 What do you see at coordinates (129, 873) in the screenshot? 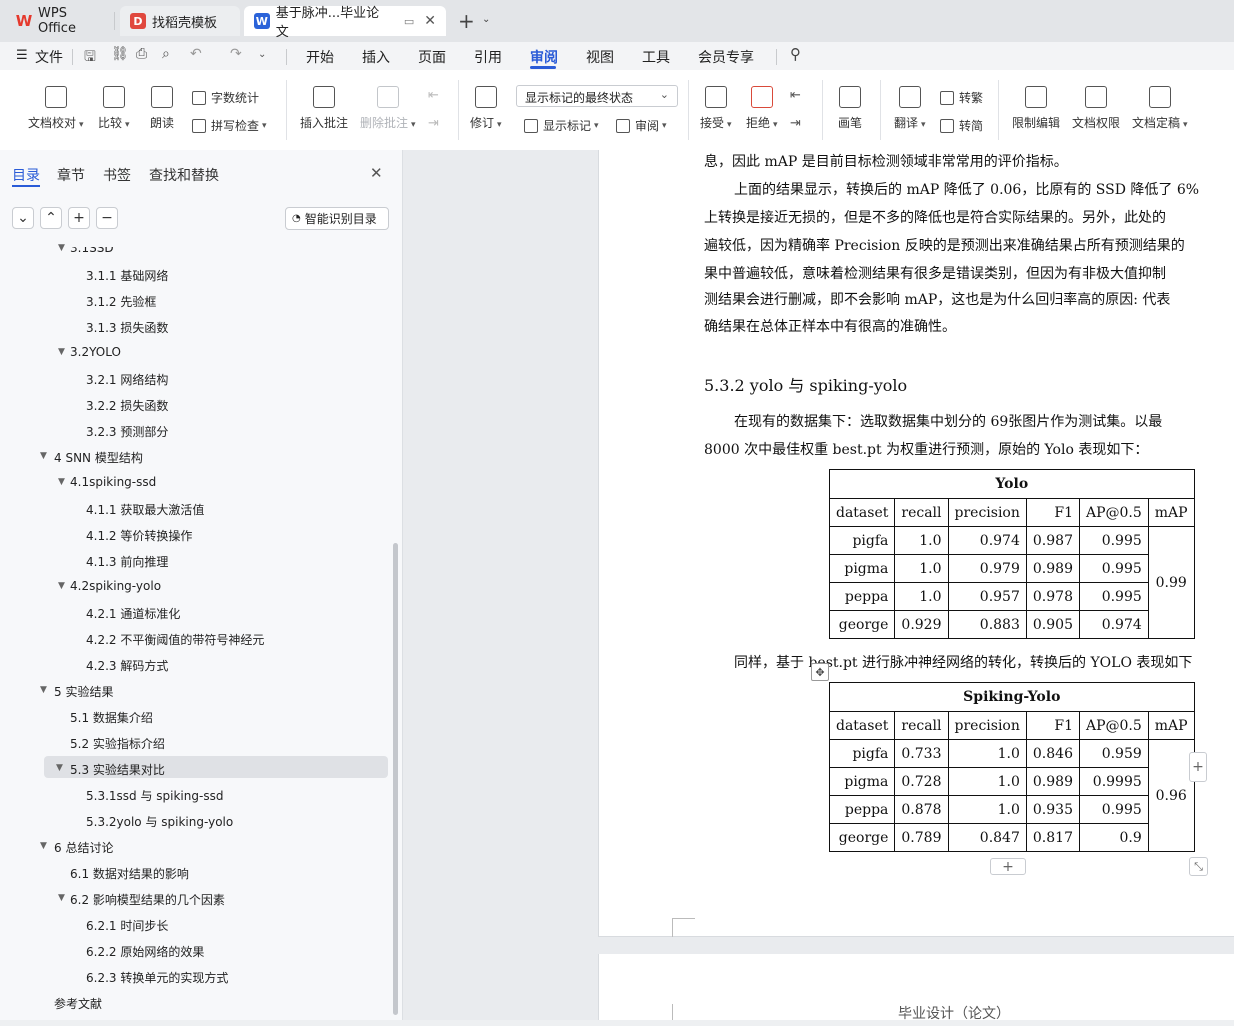
I see `toc-item: 6.1 数据对结果的影响` at bounding box center [129, 873].